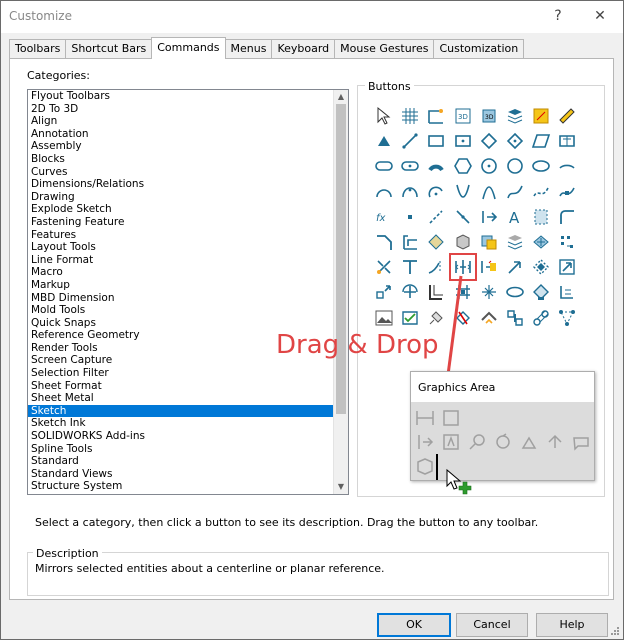 The image size is (624, 640). I want to click on line-icon, so click(410, 141).